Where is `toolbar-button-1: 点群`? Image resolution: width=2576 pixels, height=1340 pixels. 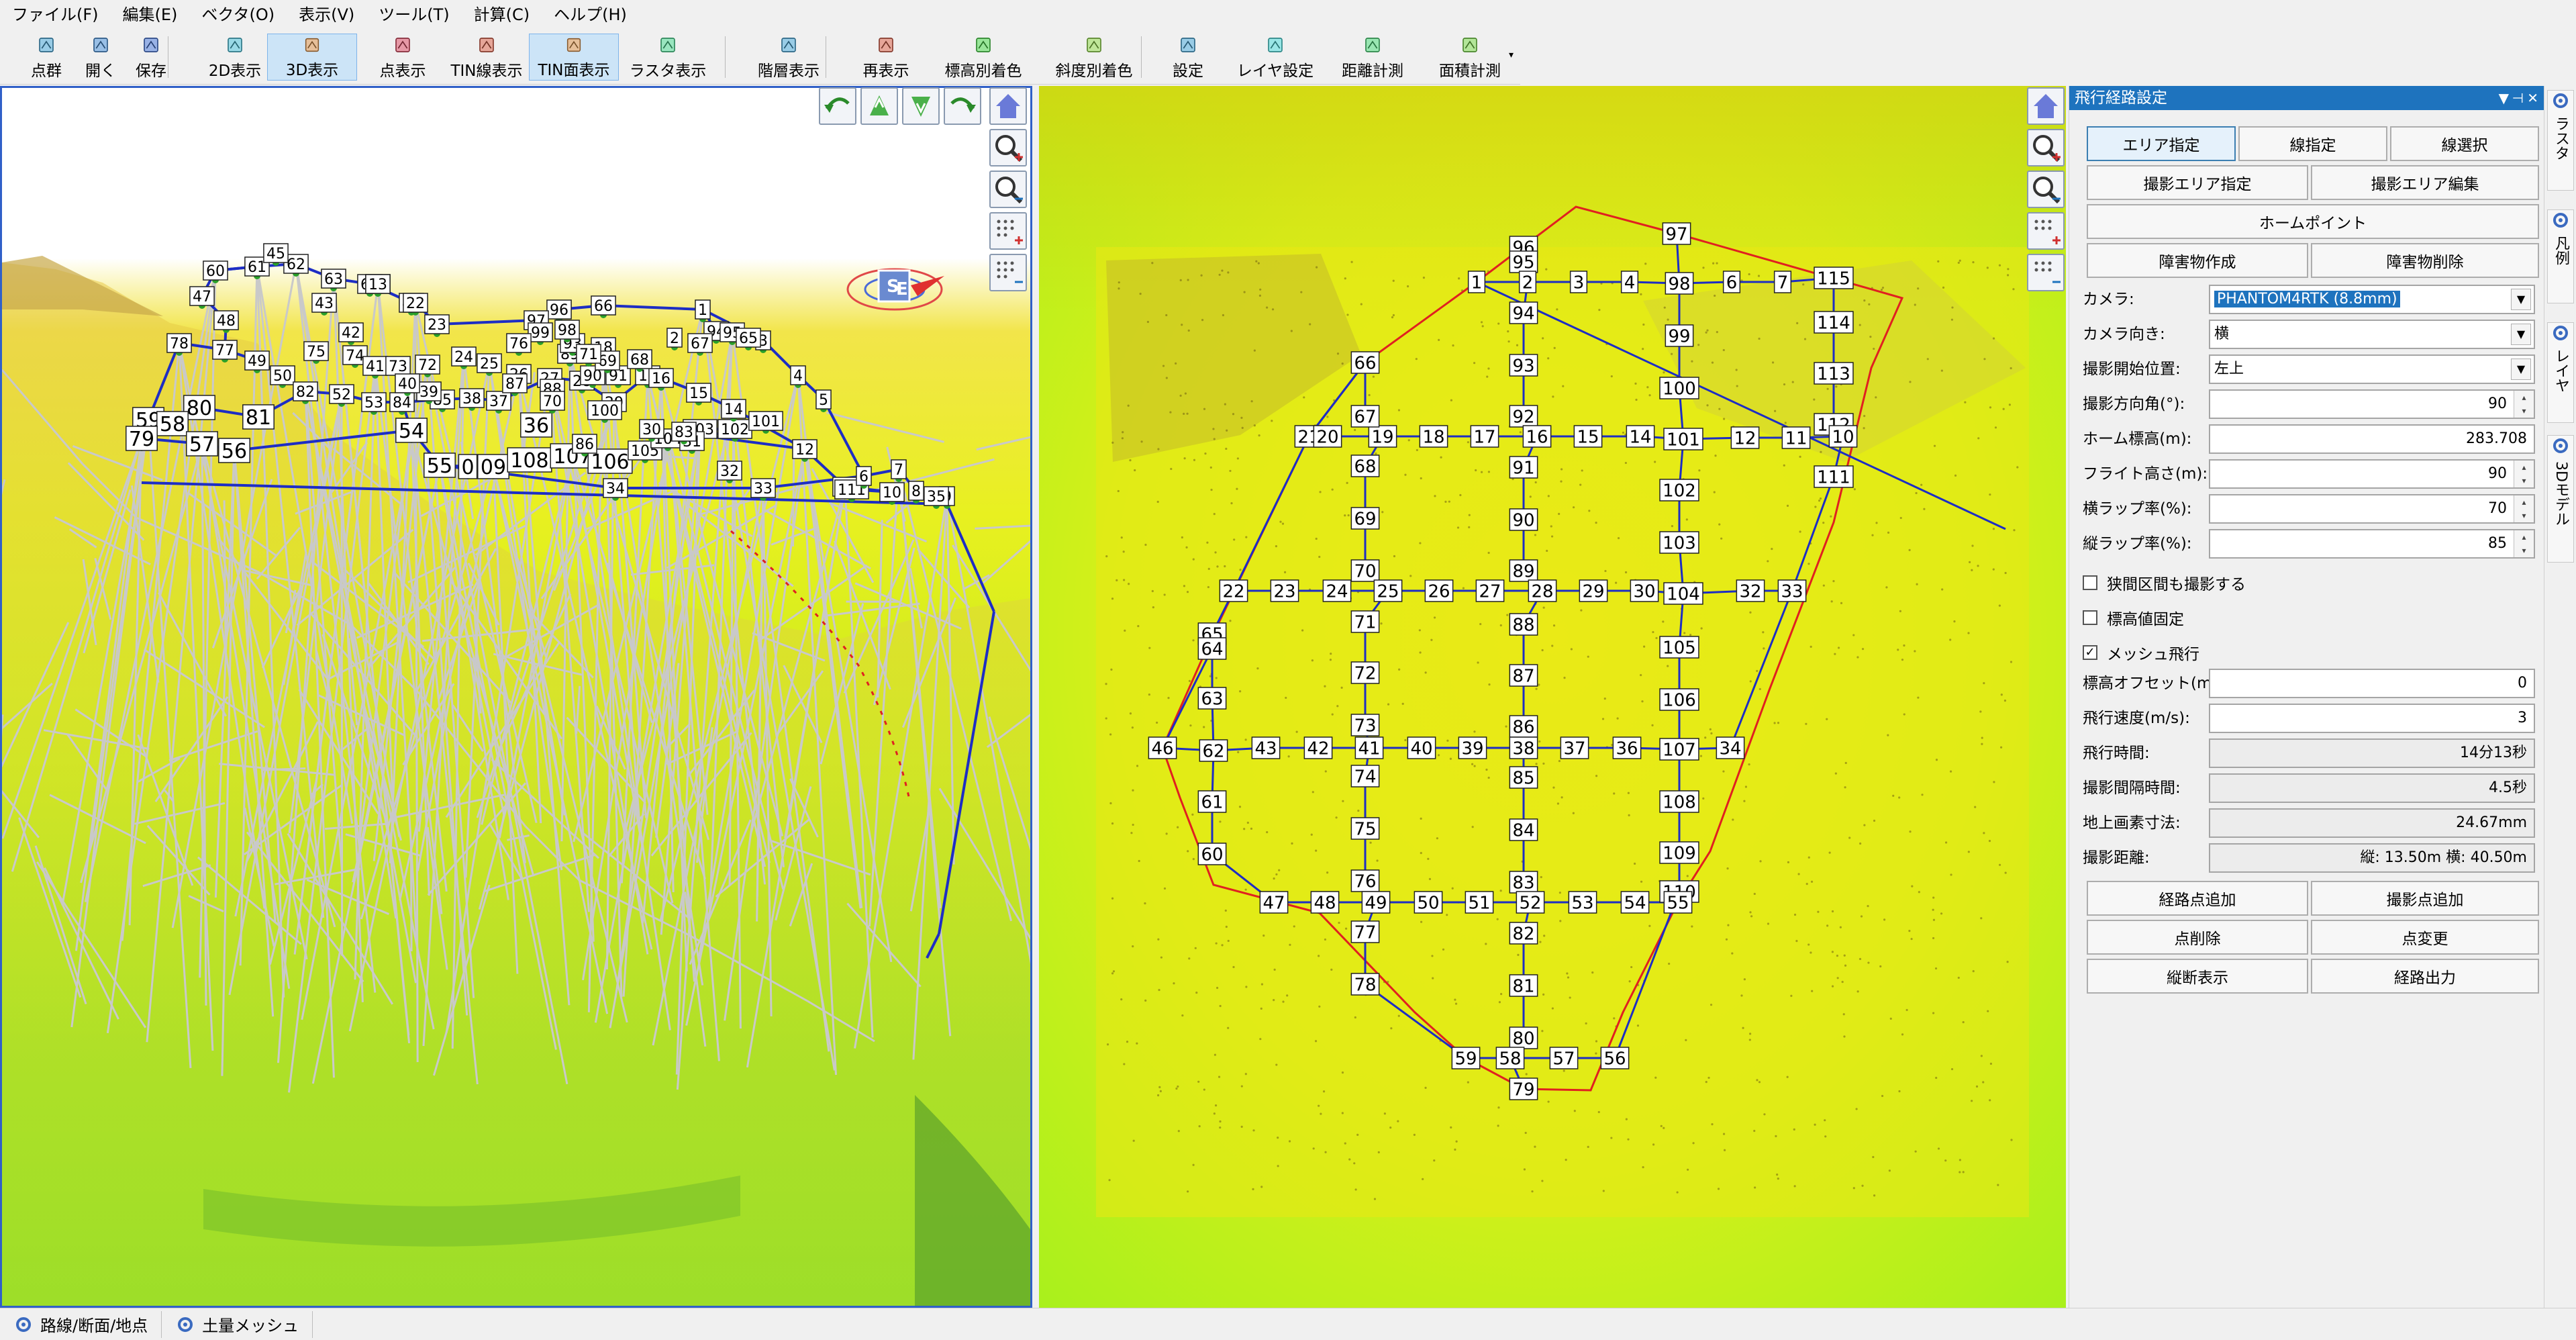
toolbar-button-1: 点群 is located at coordinates (46, 57).